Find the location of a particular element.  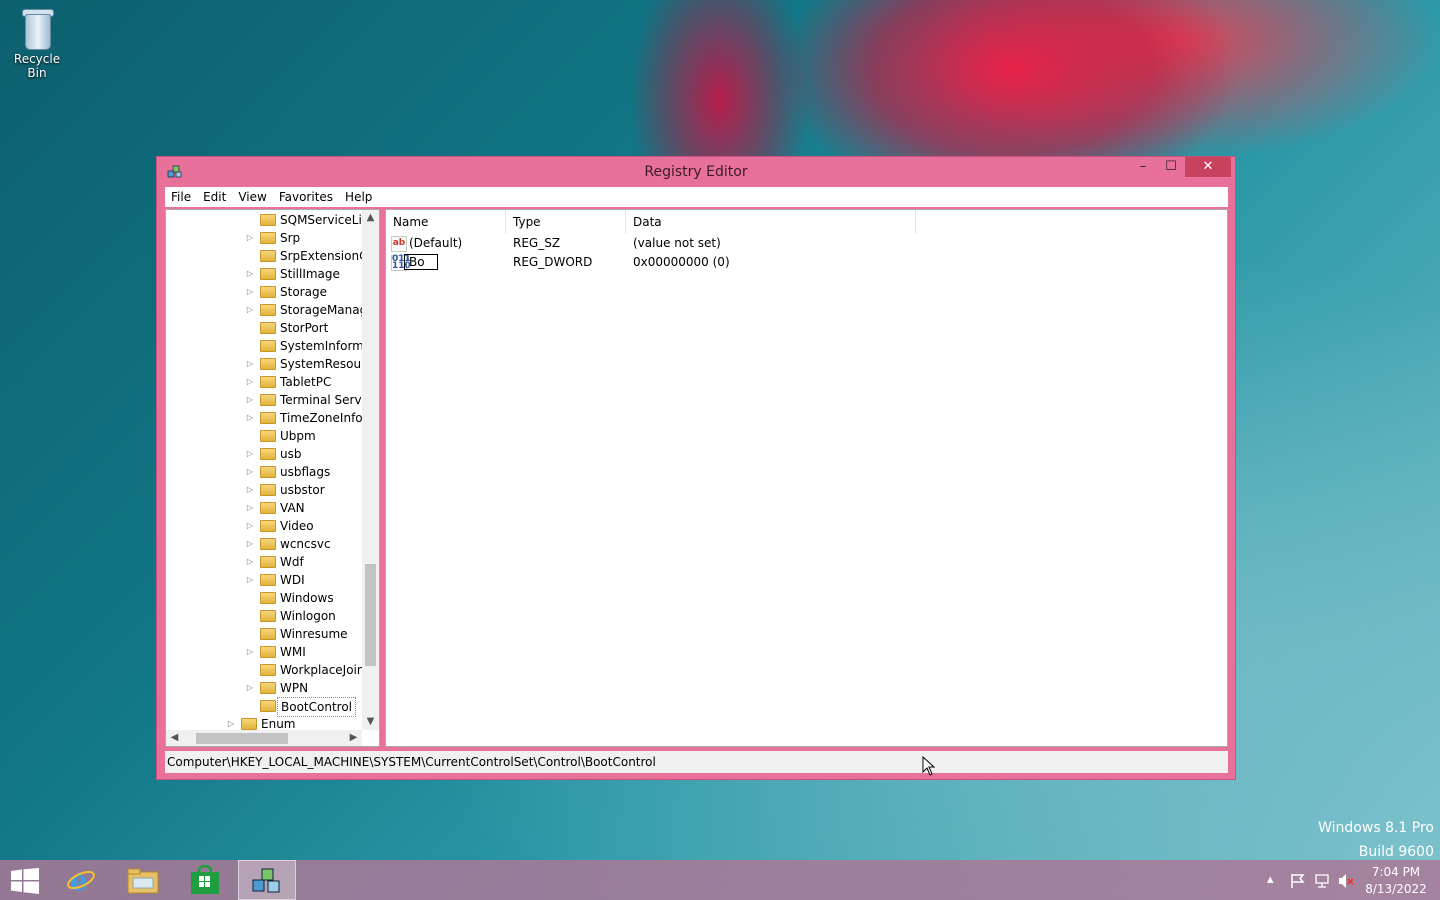

menu-edit: Edit is located at coordinates (214, 195).